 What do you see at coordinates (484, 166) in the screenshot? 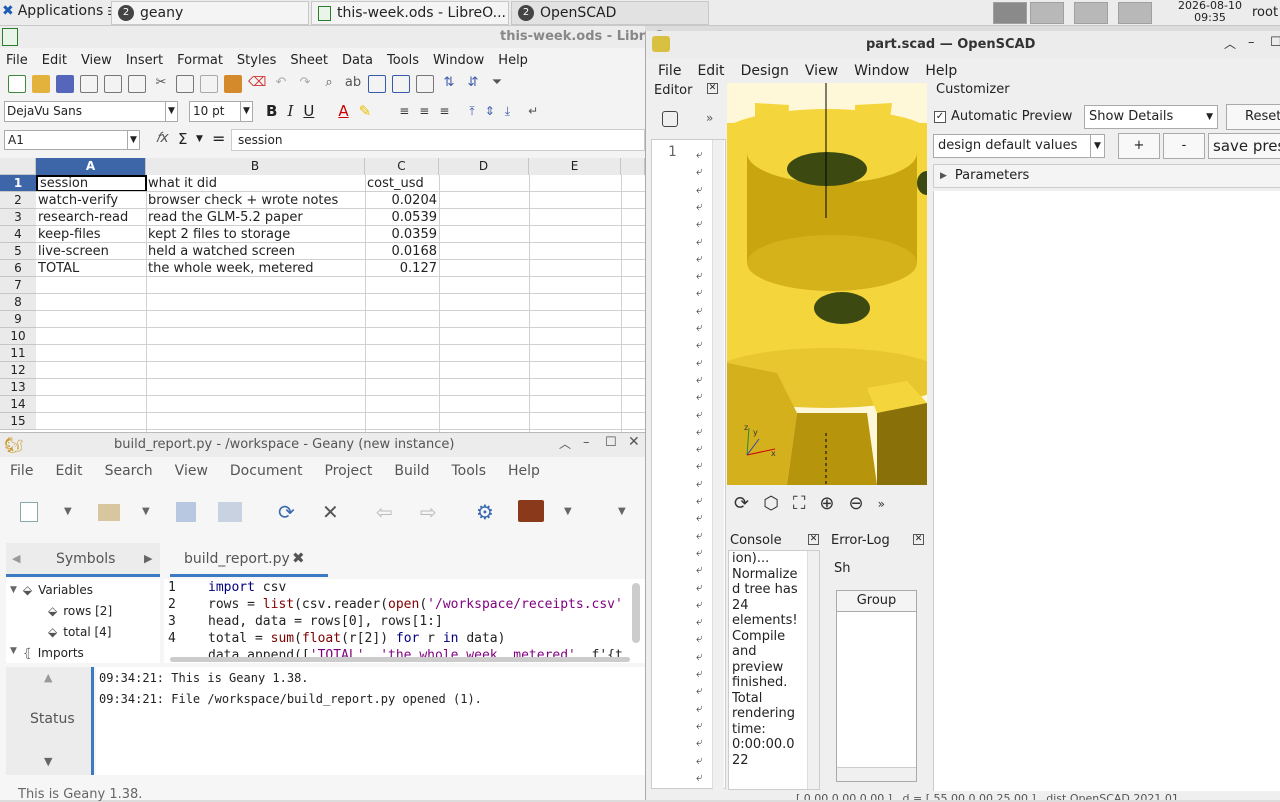
I see `col-header-d: D` at bounding box center [484, 166].